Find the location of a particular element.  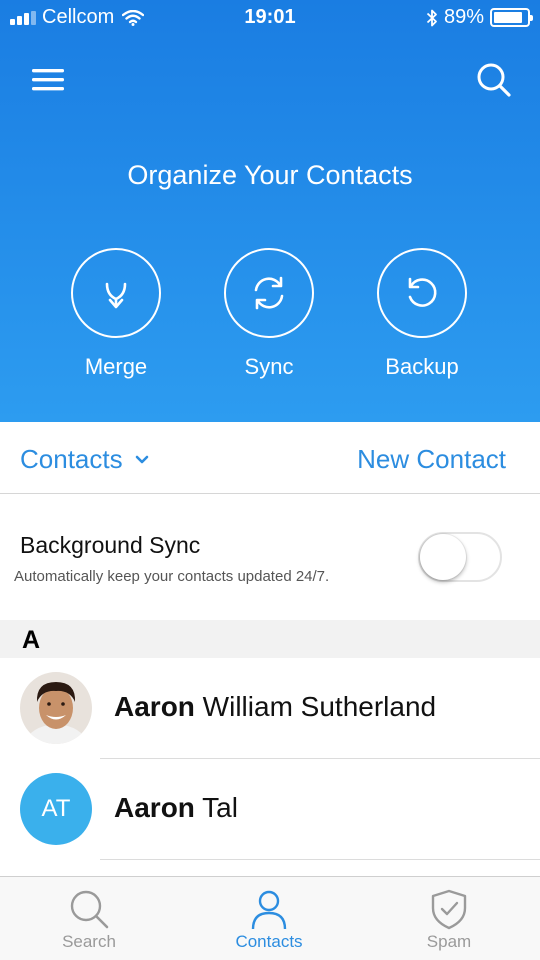

contact-rest-name: Tal is located at coordinates (216, 807).